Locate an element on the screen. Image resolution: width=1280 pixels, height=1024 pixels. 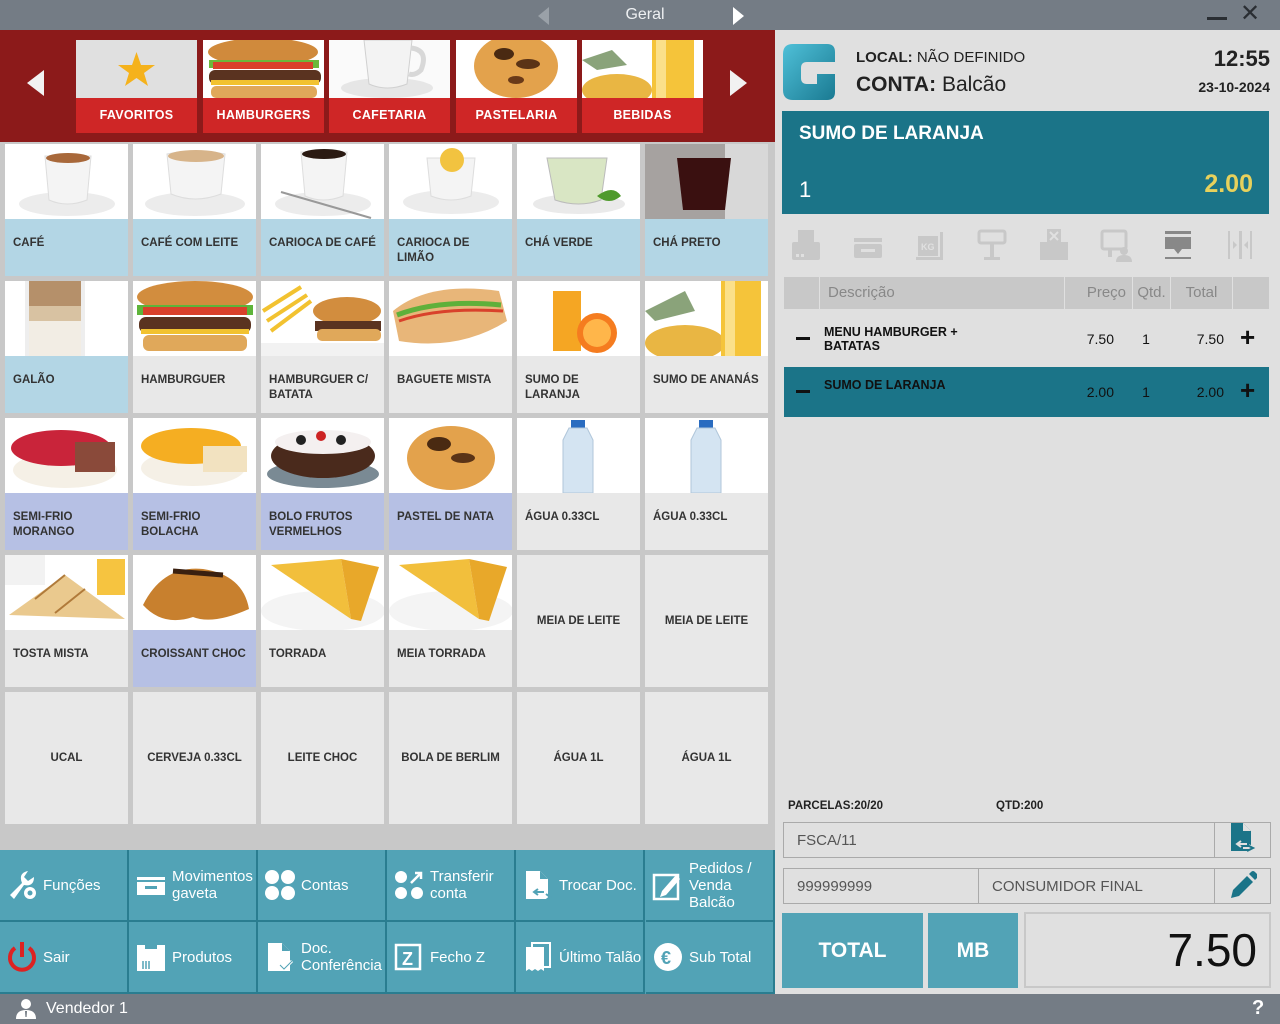
total-button: TOTAL is located at coordinates (852, 950).